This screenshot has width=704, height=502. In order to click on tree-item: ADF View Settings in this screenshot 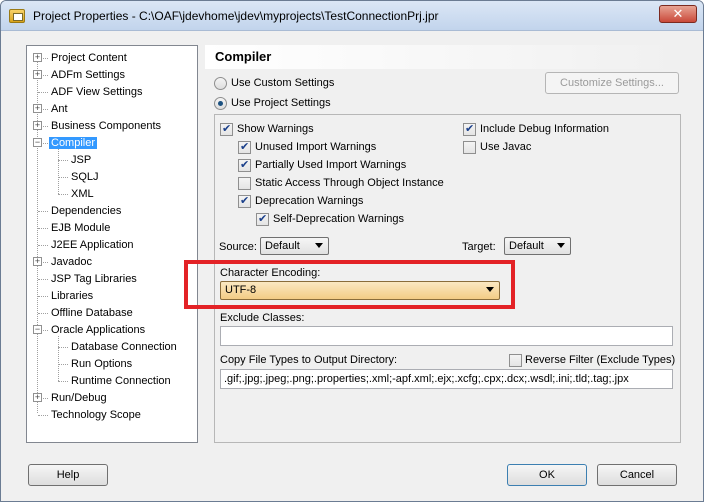, I will do `click(97, 92)`.